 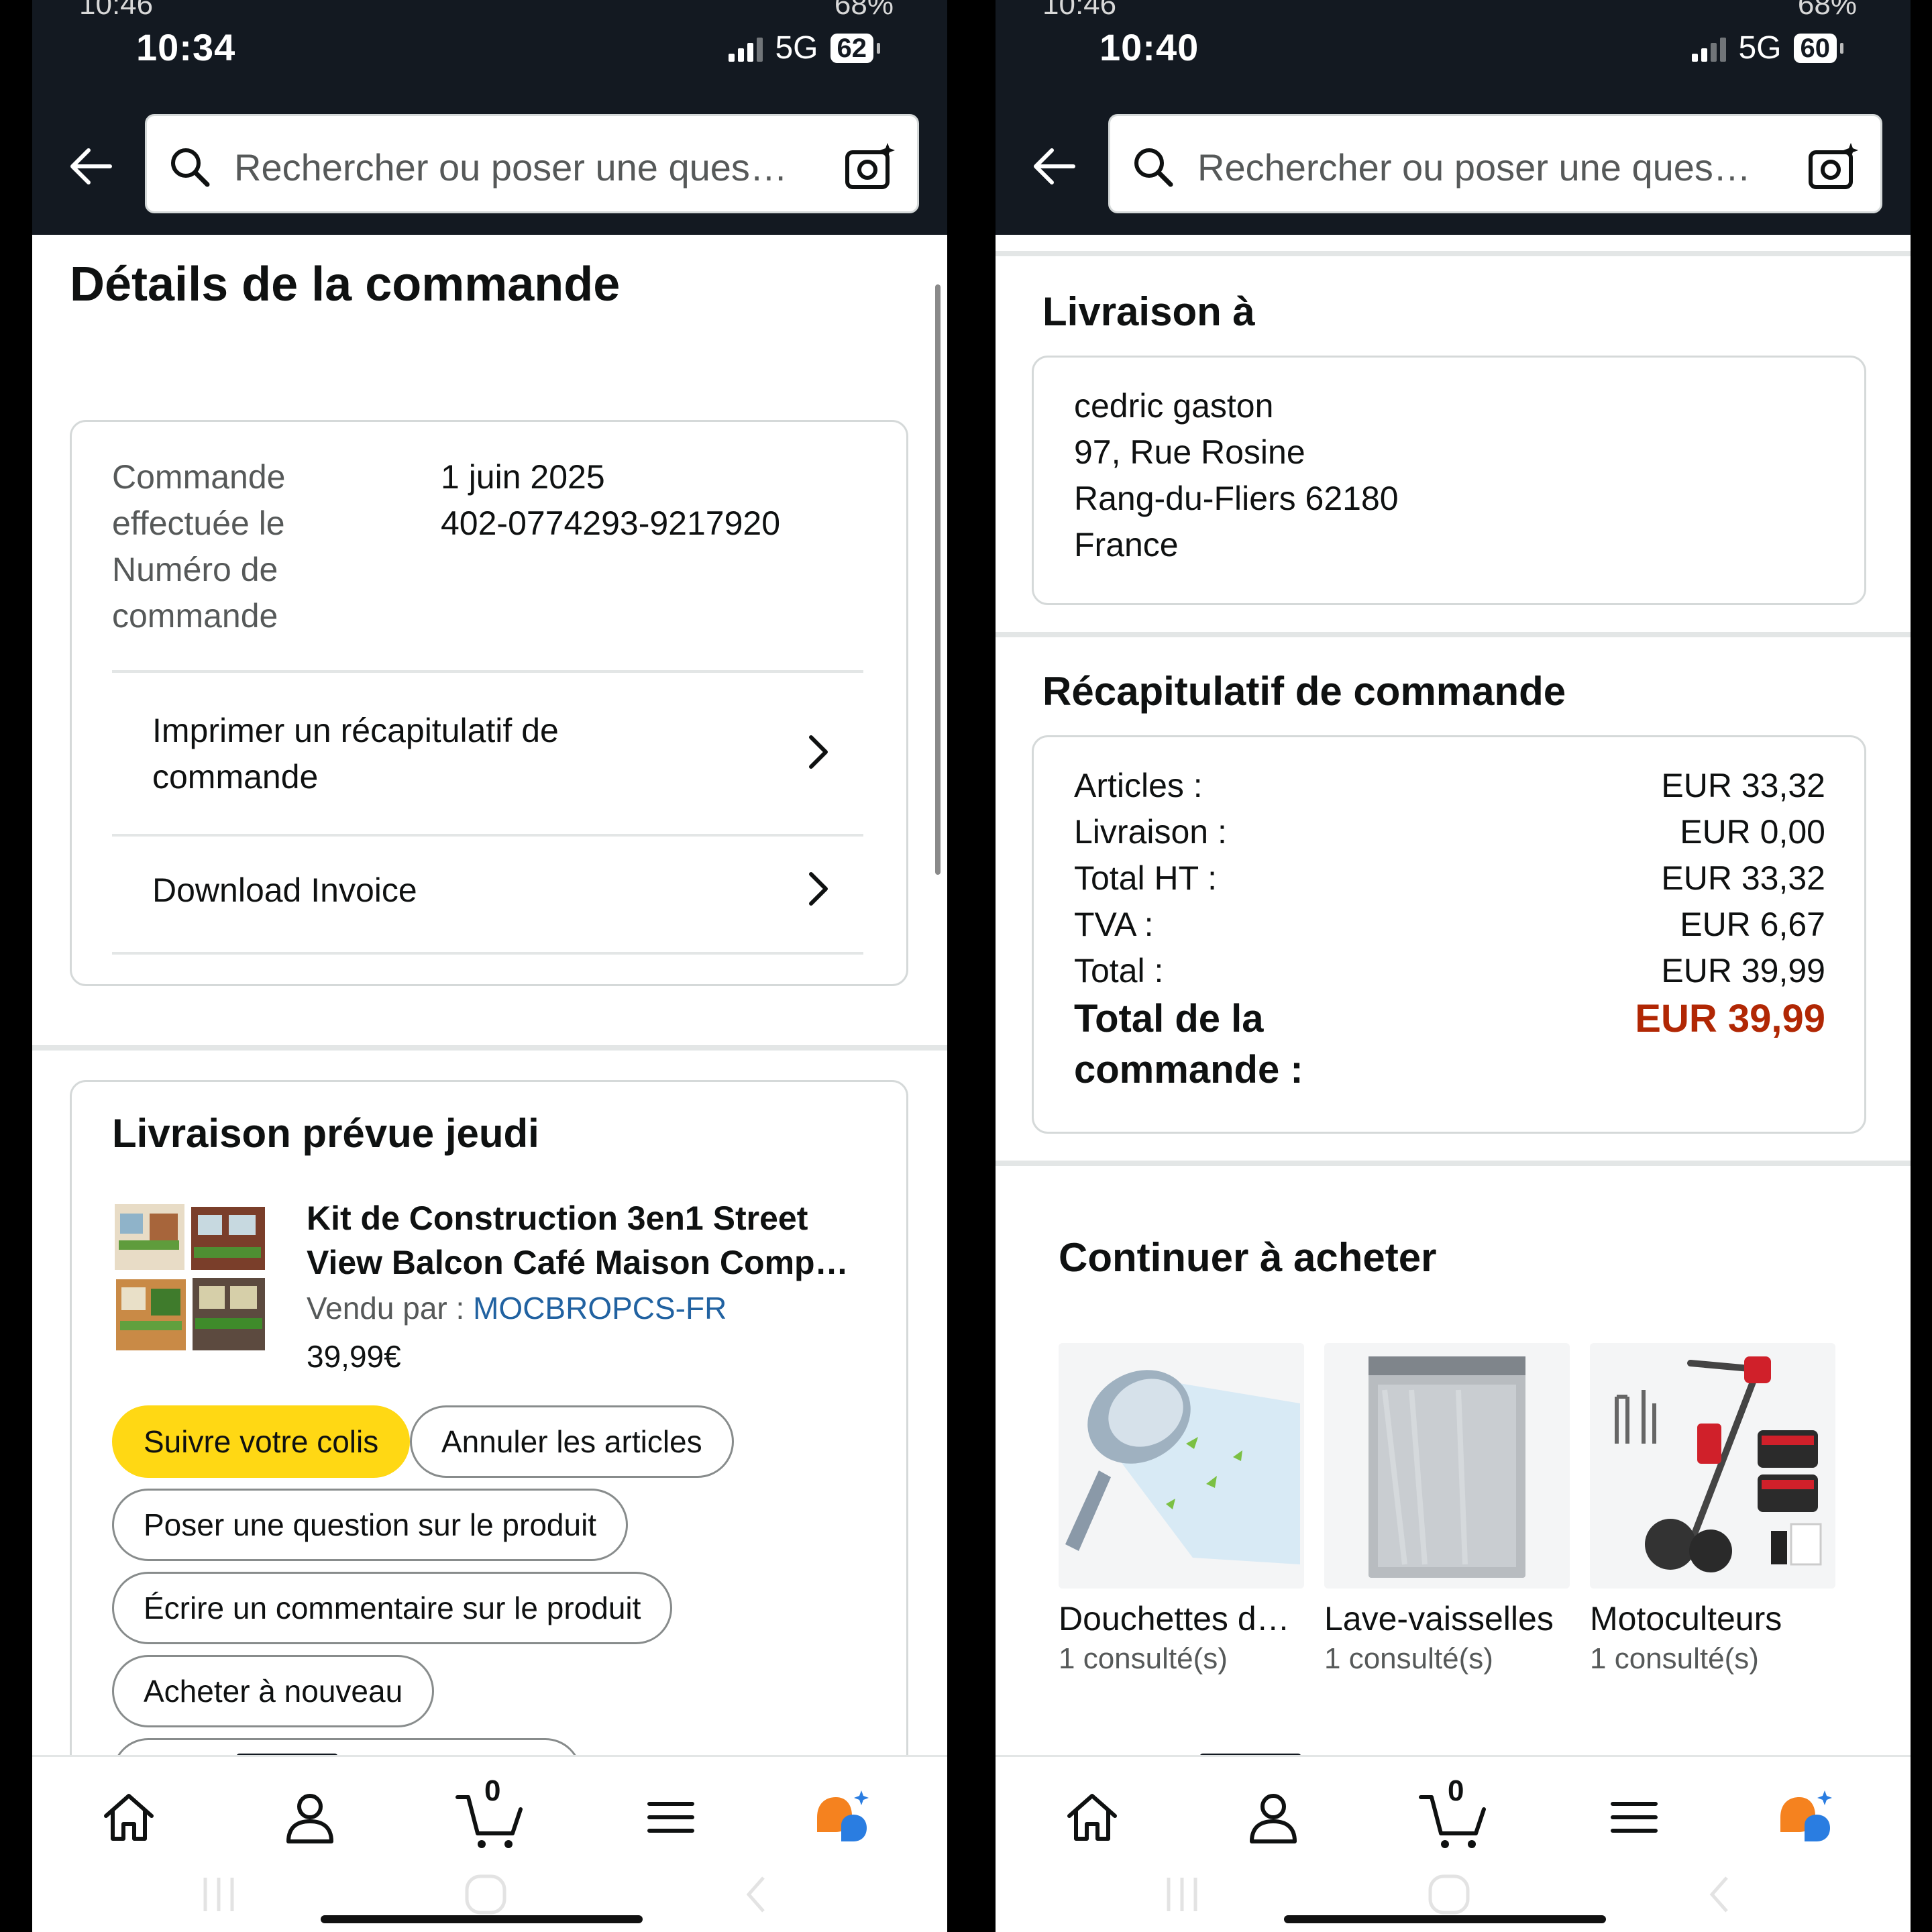 I want to click on dishwasher-image, so click(x=1447, y=1466).